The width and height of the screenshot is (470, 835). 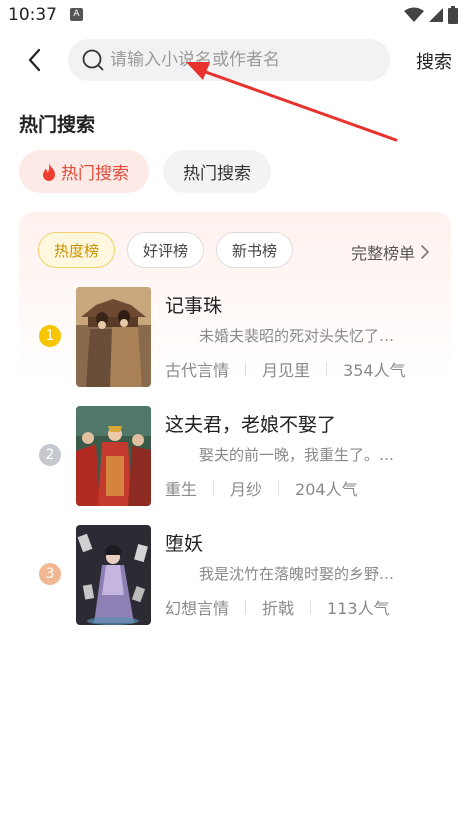 What do you see at coordinates (197, 608) in the screenshot?
I see `book-genre: 幻想言情` at bounding box center [197, 608].